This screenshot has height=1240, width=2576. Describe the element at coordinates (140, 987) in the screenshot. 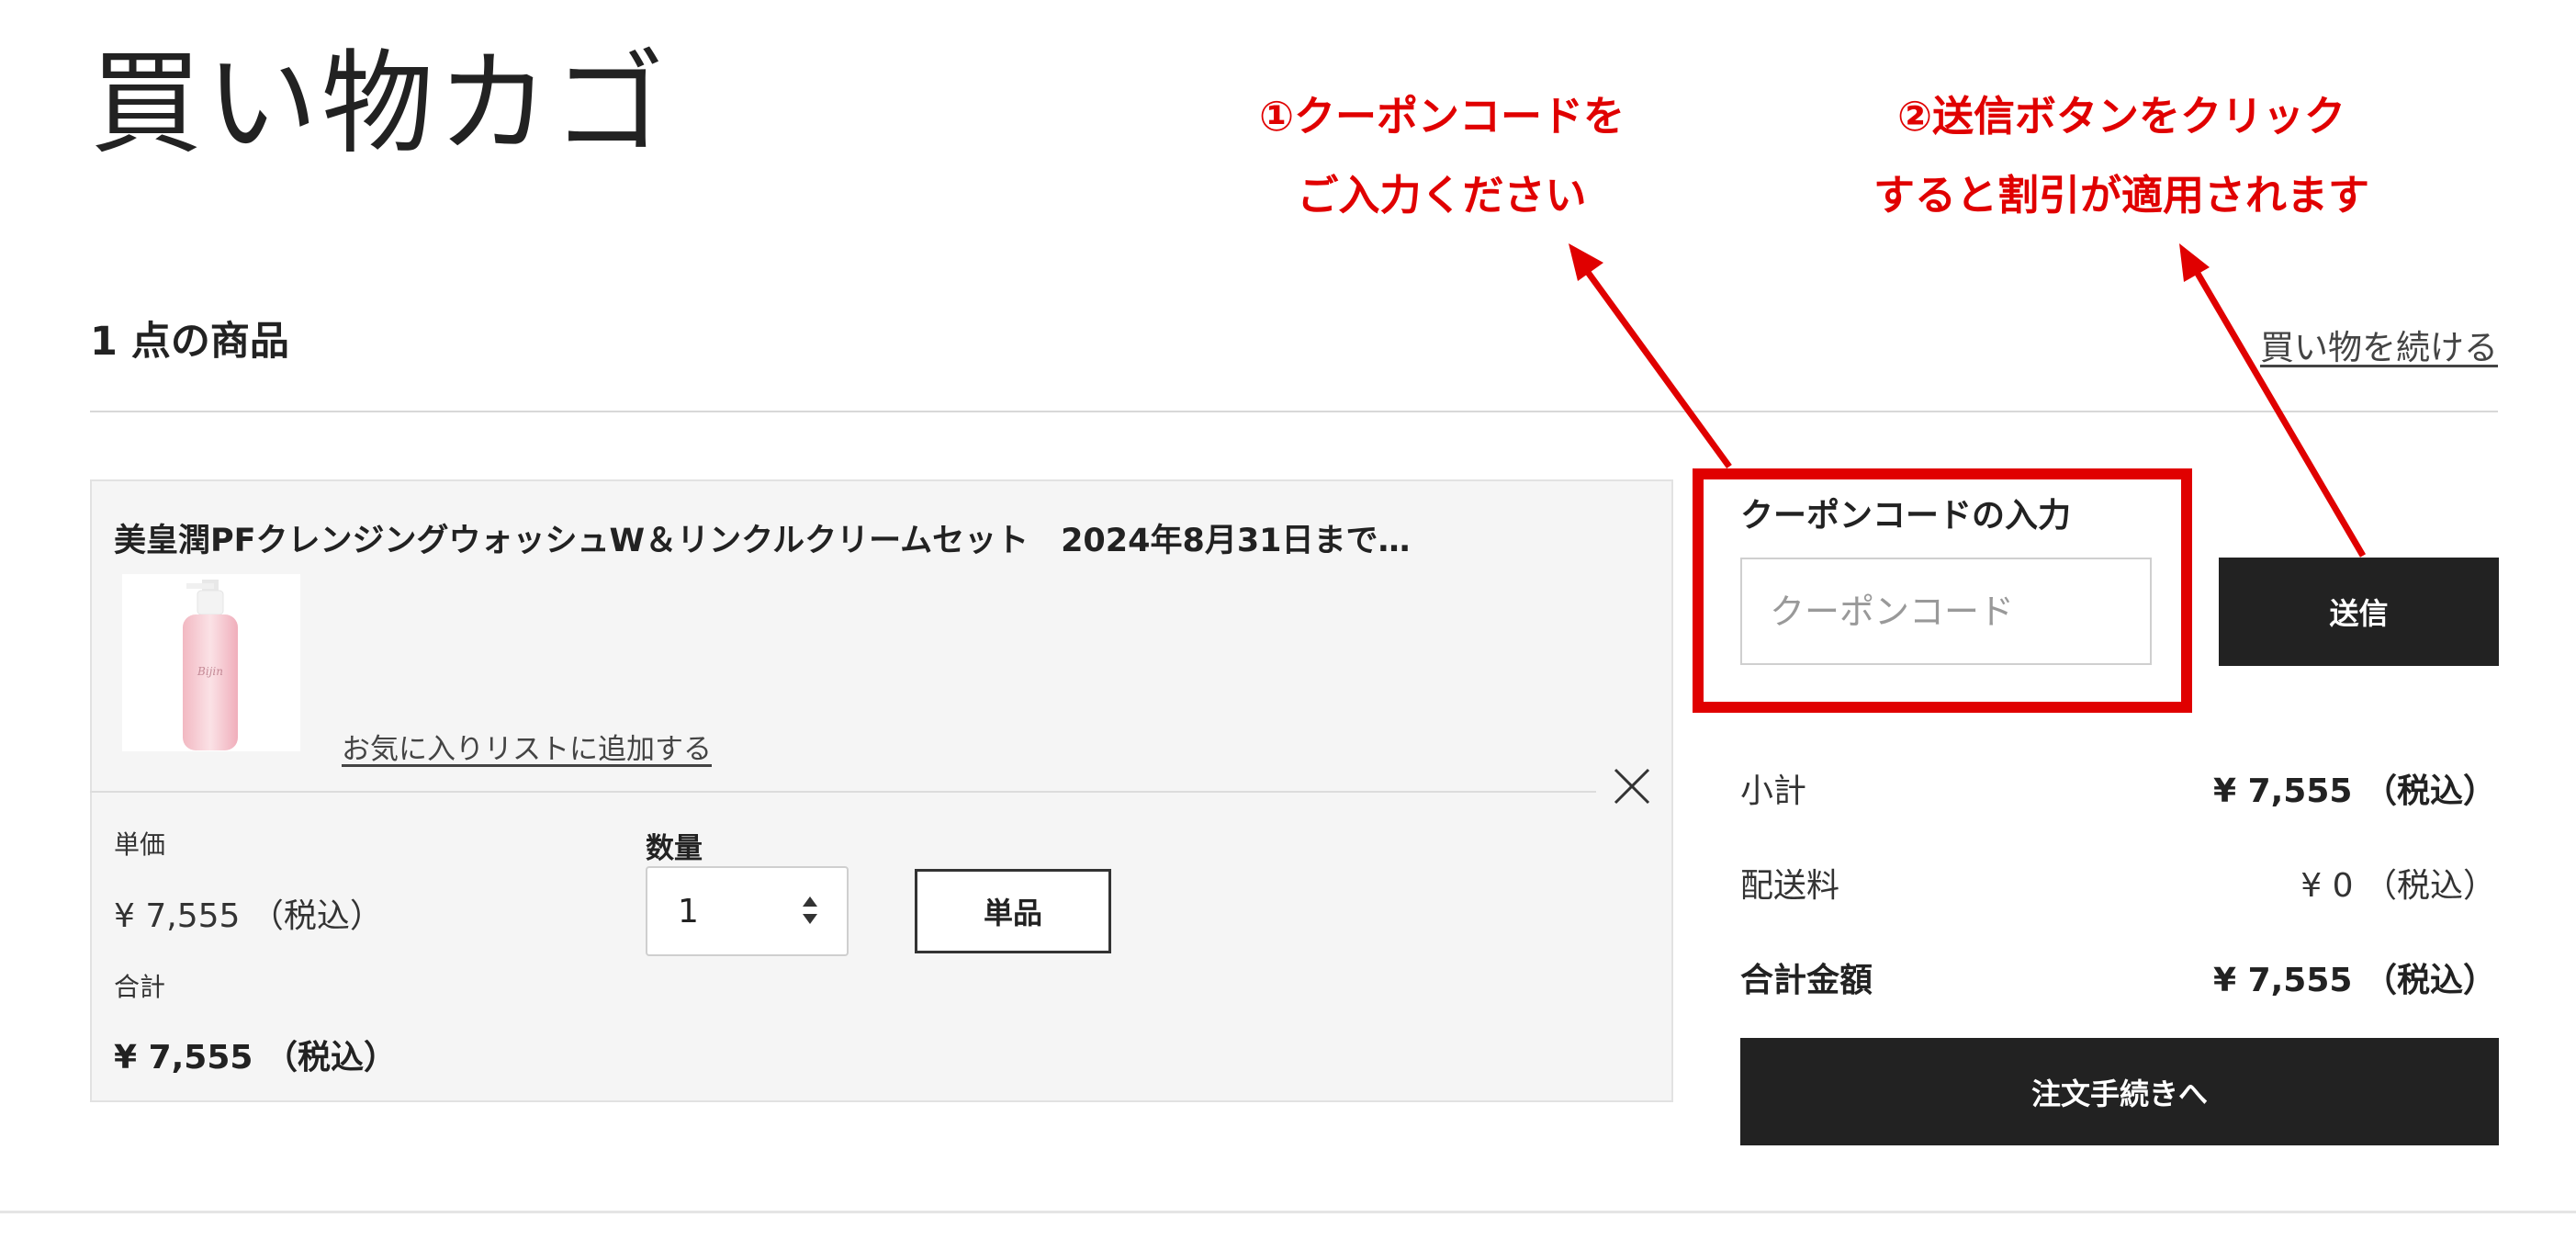

I see `item-total-label: 合計` at that location.